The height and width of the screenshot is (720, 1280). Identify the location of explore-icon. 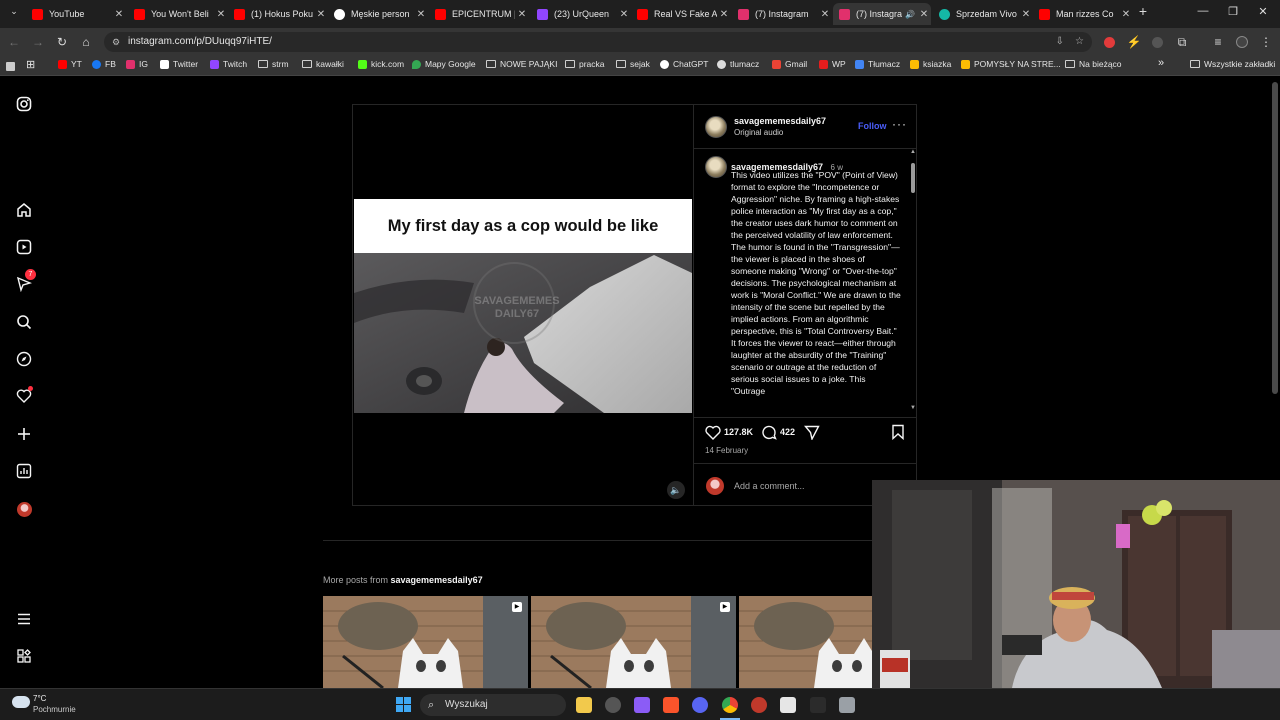
(24, 359).